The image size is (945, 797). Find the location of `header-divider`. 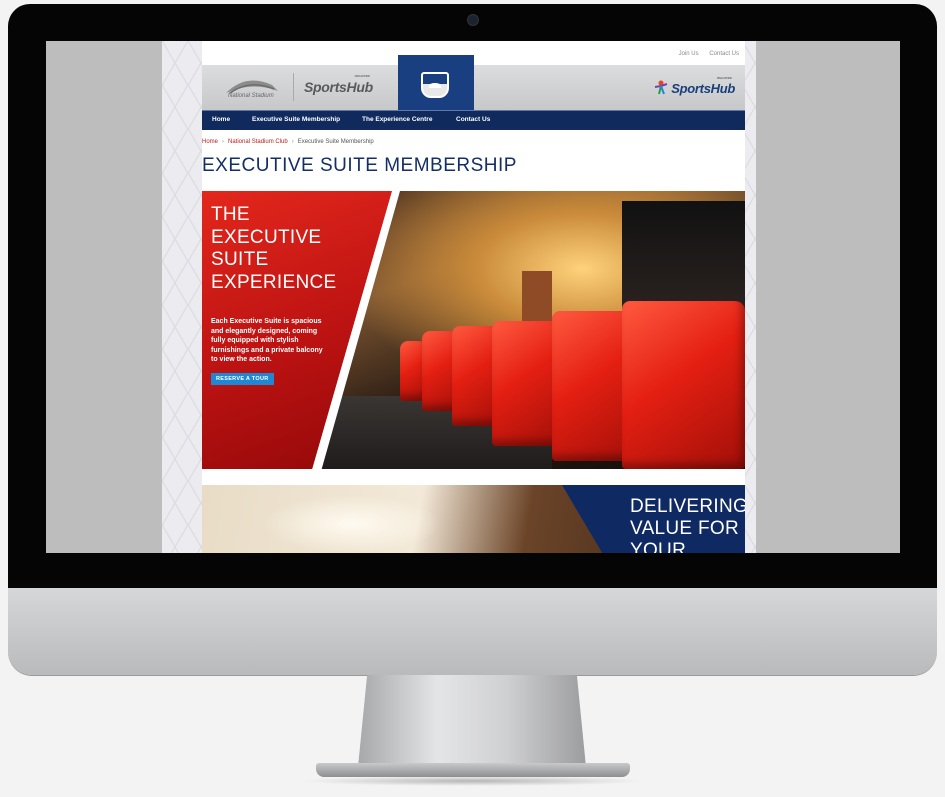

header-divider is located at coordinates (293, 87).